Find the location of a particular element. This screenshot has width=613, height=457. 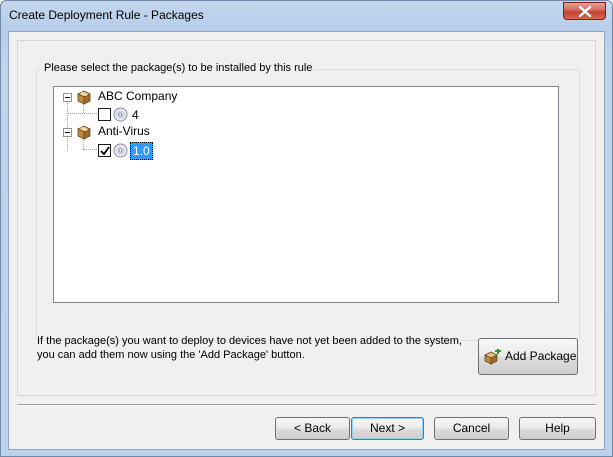

window-title: Create Deployment Rule - Packages is located at coordinates (106, 15).